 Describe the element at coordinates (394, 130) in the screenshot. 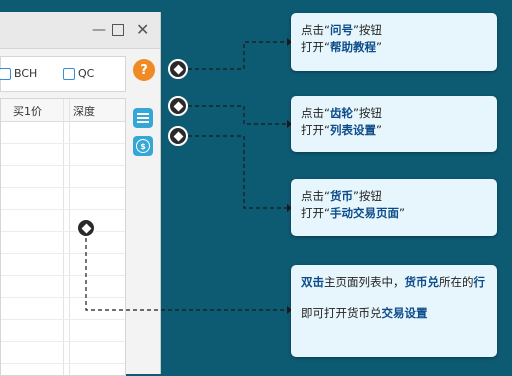

I see `callout-gear-line2: 打开“列表设置”` at that location.